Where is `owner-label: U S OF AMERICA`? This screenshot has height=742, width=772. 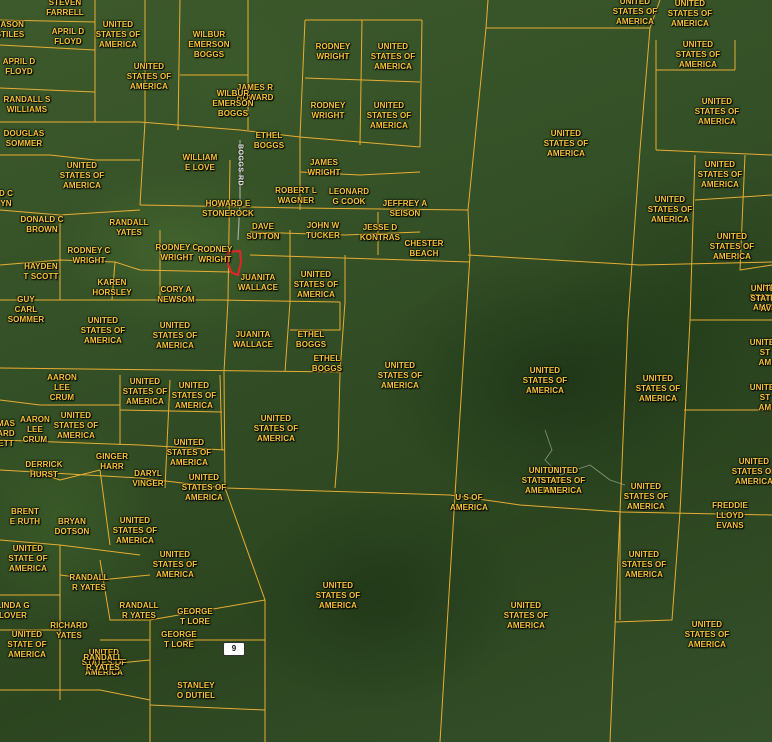
owner-label: U S OF AMERICA is located at coordinates (469, 503).